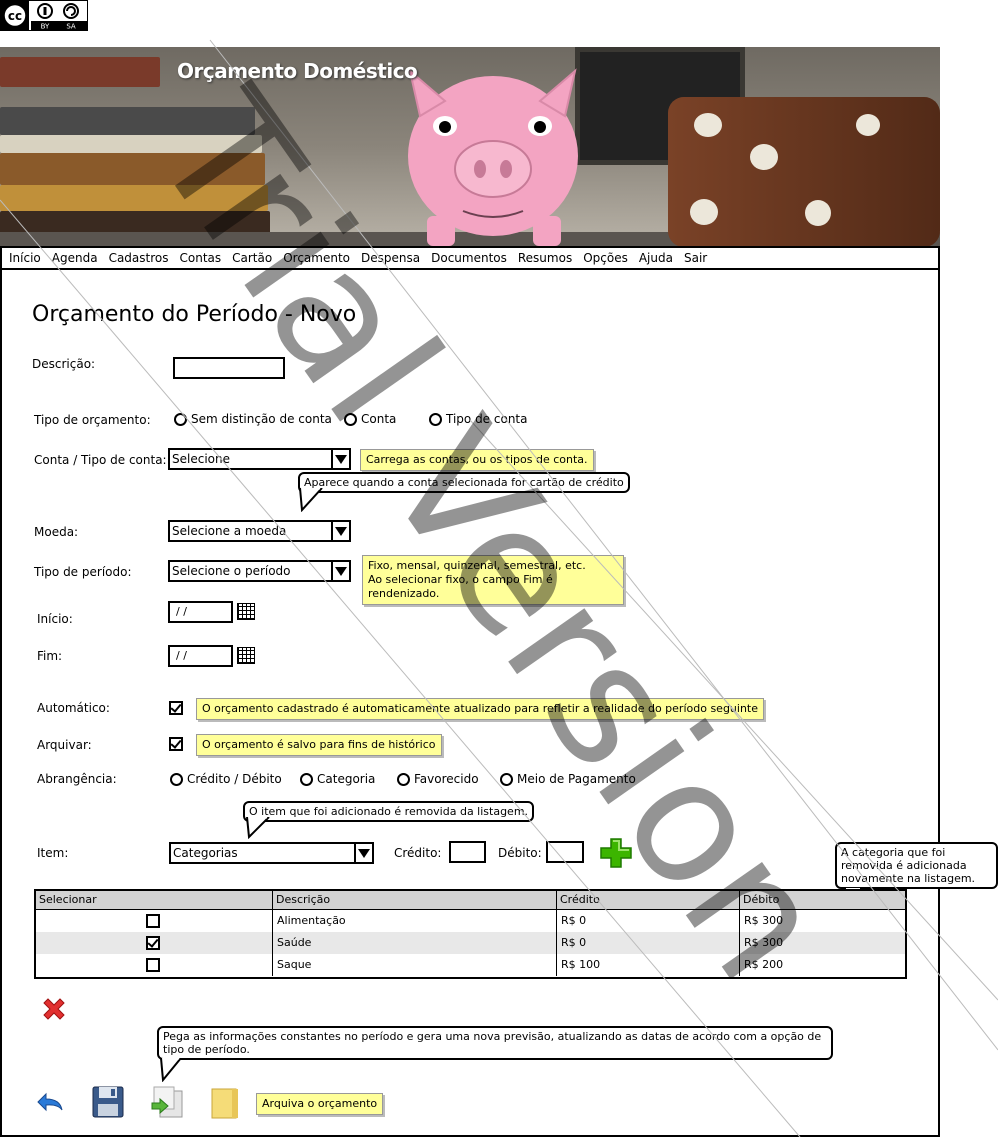 Image resolution: width=998 pixels, height=1137 pixels. Describe the element at coordinates (259, 459) in the screenshot. I see `conta-select: Selecione` at that location.